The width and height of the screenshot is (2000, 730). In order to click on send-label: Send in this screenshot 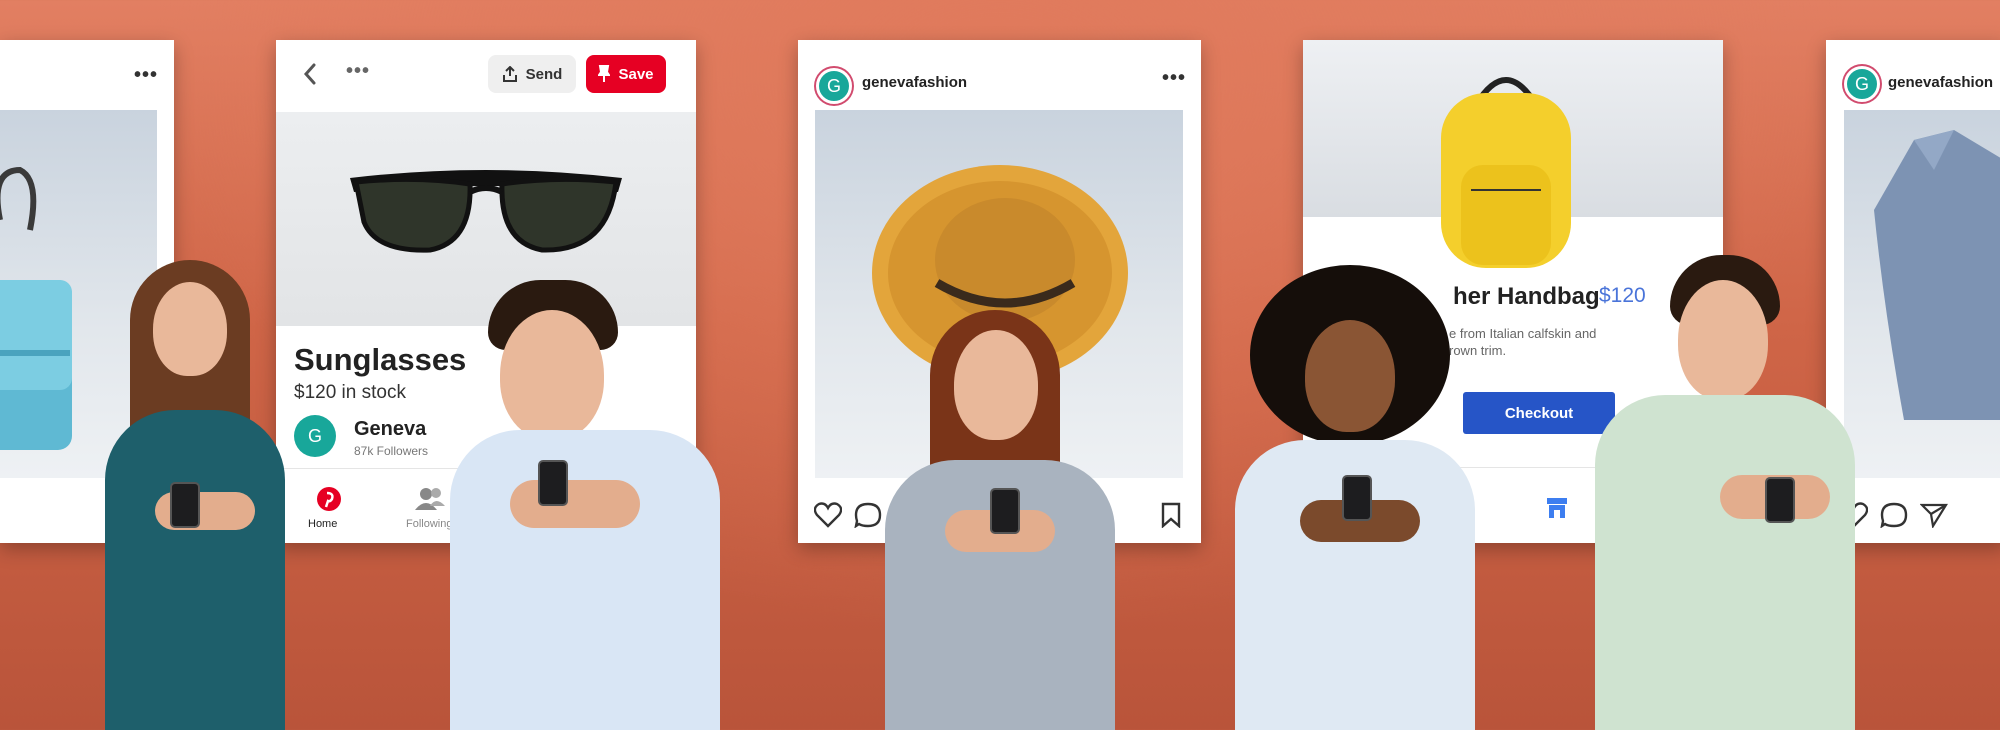, I will do `click(544, 74)`.